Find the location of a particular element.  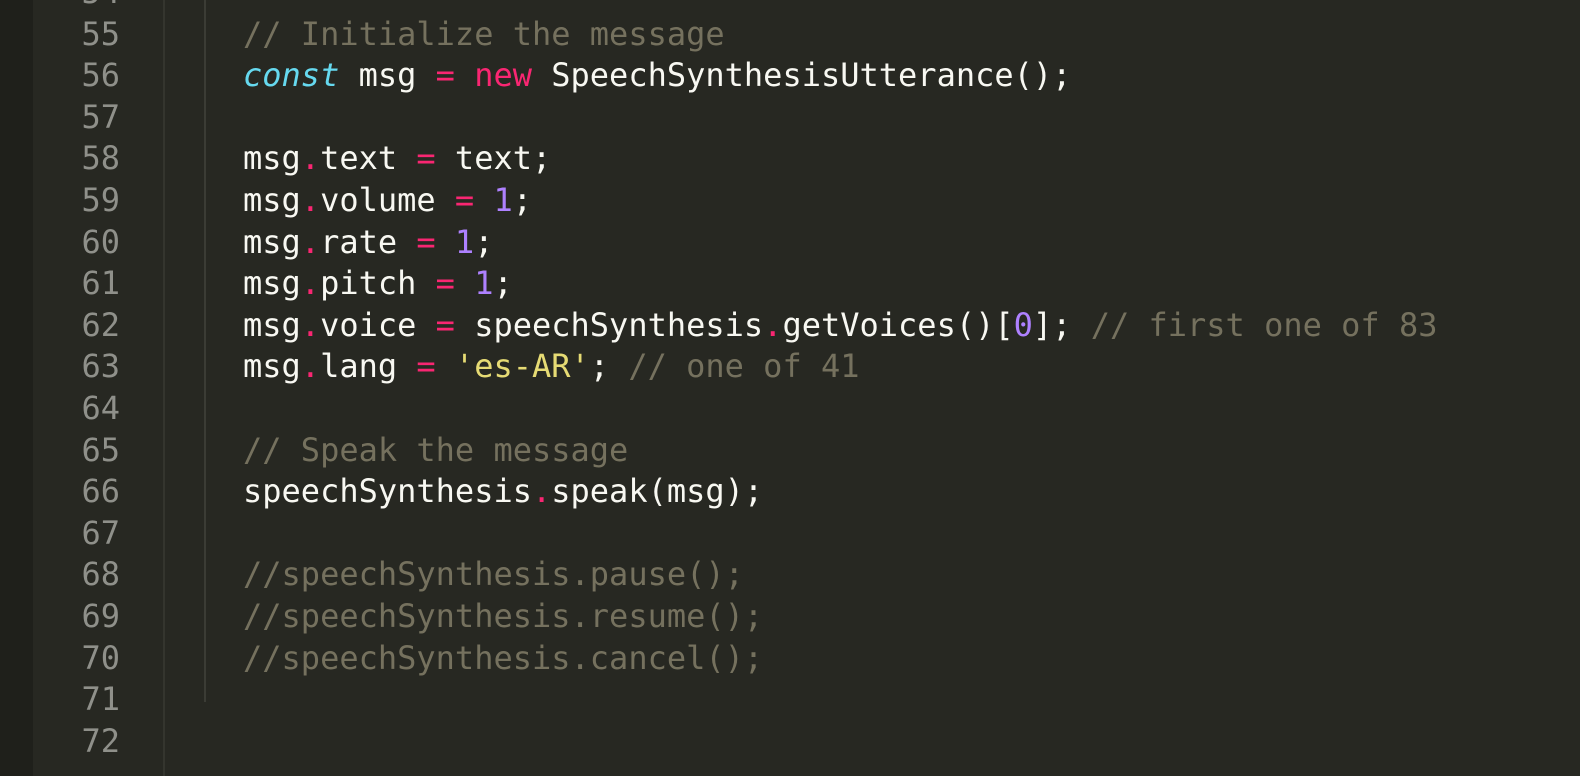

code-text: msg.pitch = 1; is located at coordinates (378, 284).